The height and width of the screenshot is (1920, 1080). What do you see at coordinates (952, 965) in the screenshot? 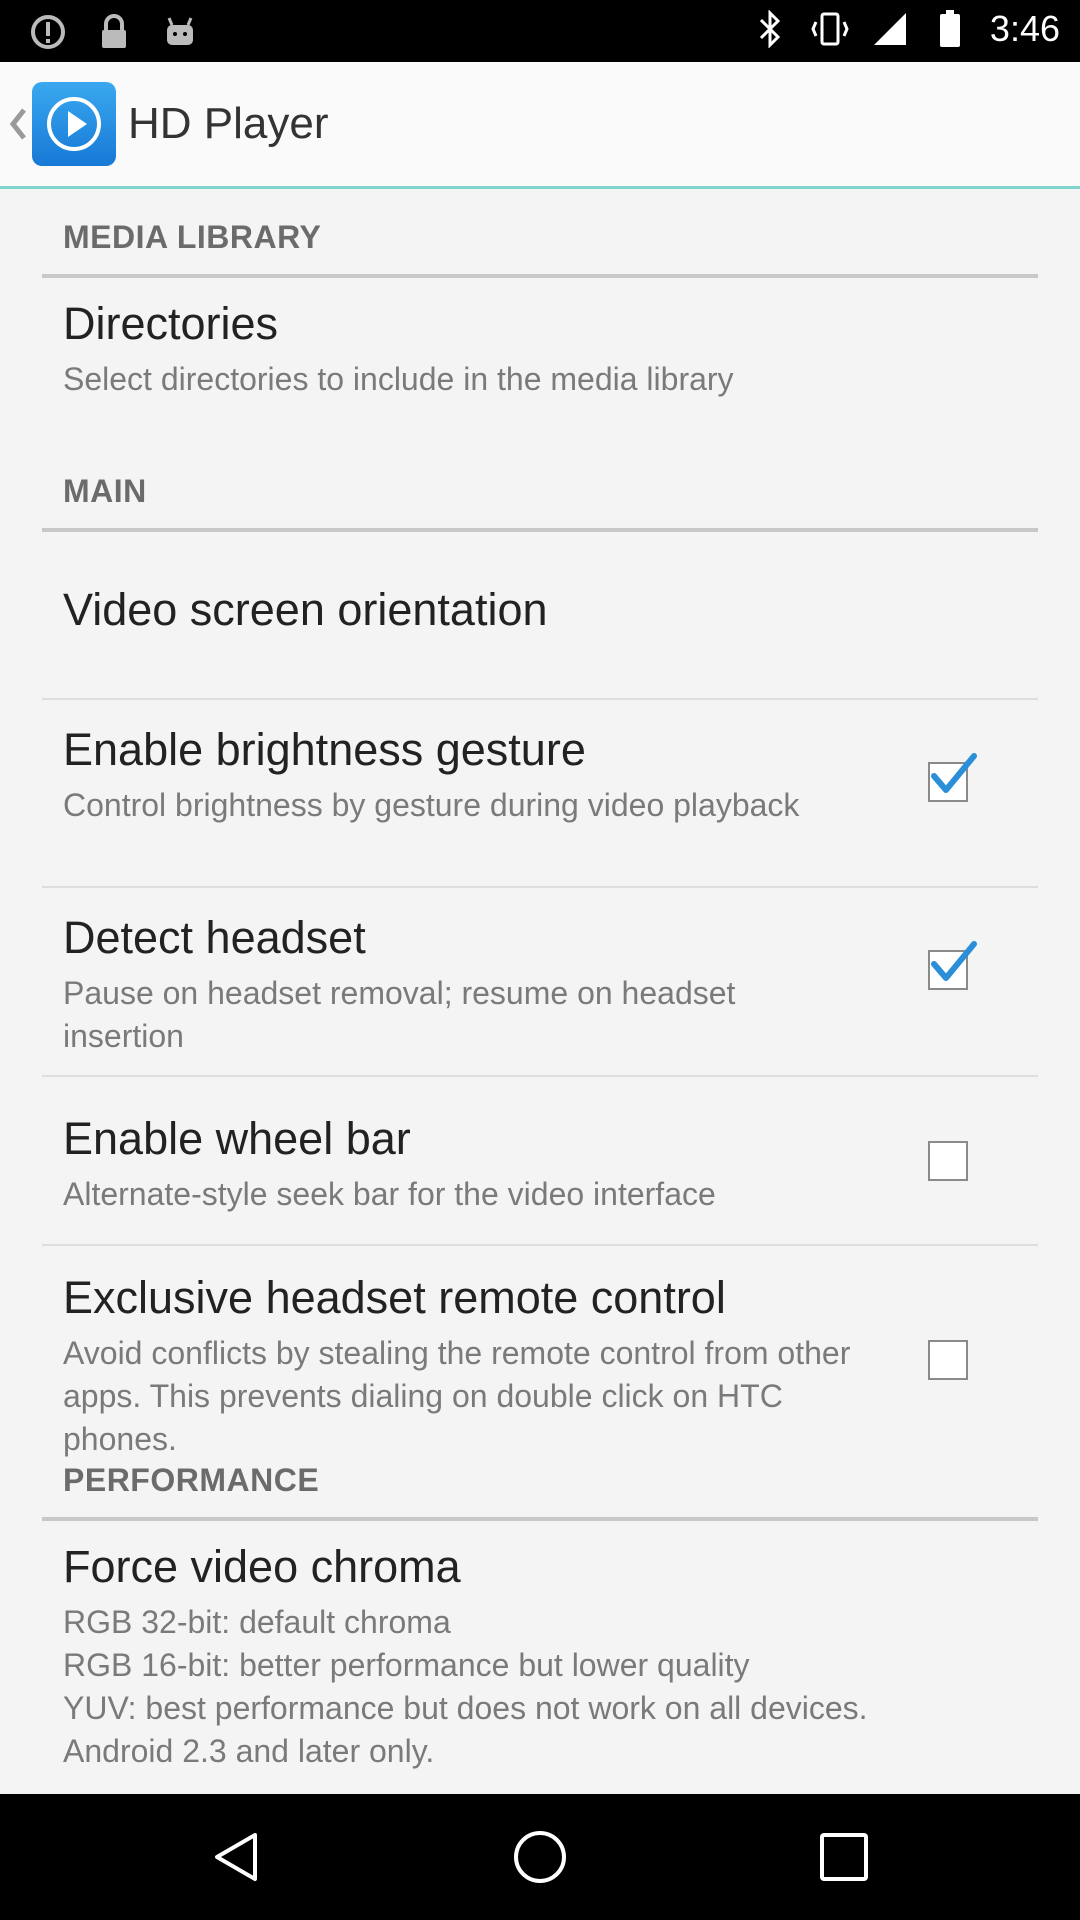
I see `headset-checkbox` at bounding box center [952, 965].